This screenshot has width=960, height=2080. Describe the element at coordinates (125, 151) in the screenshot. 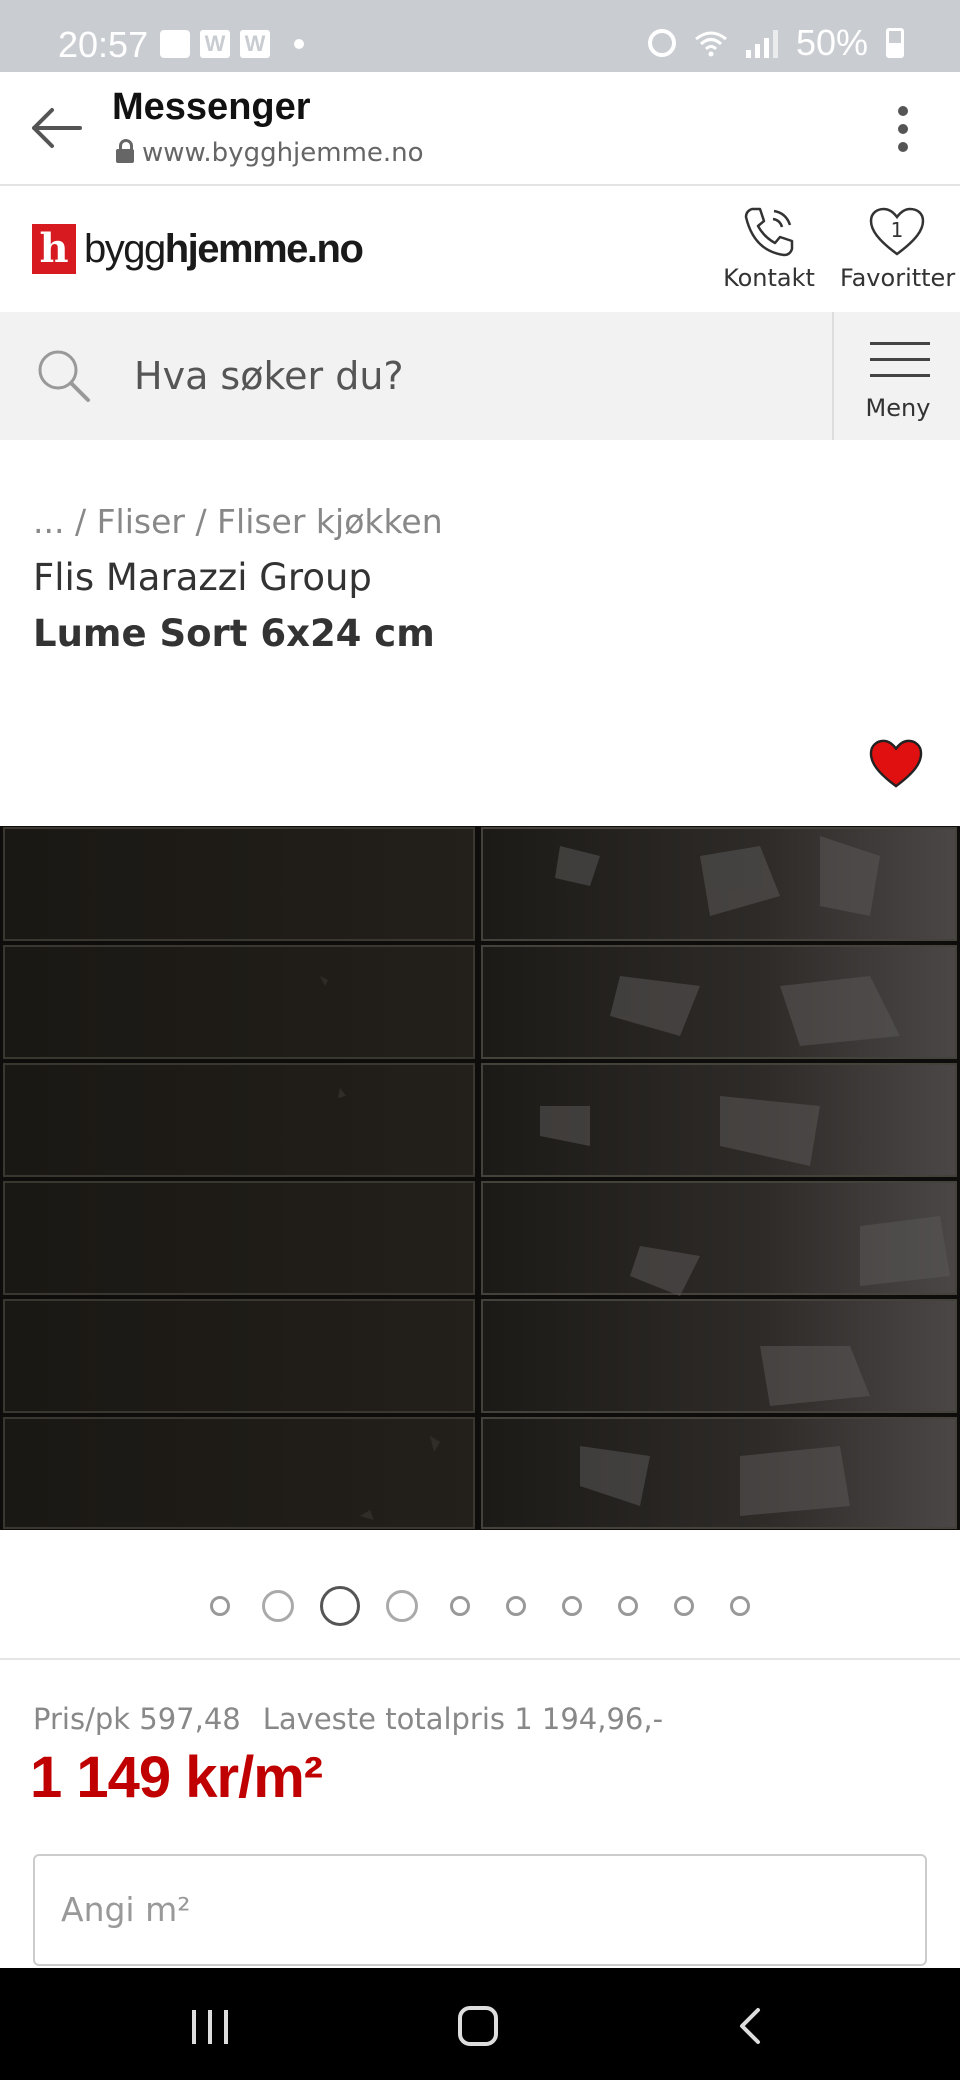

I see `lock-icon` at that location.